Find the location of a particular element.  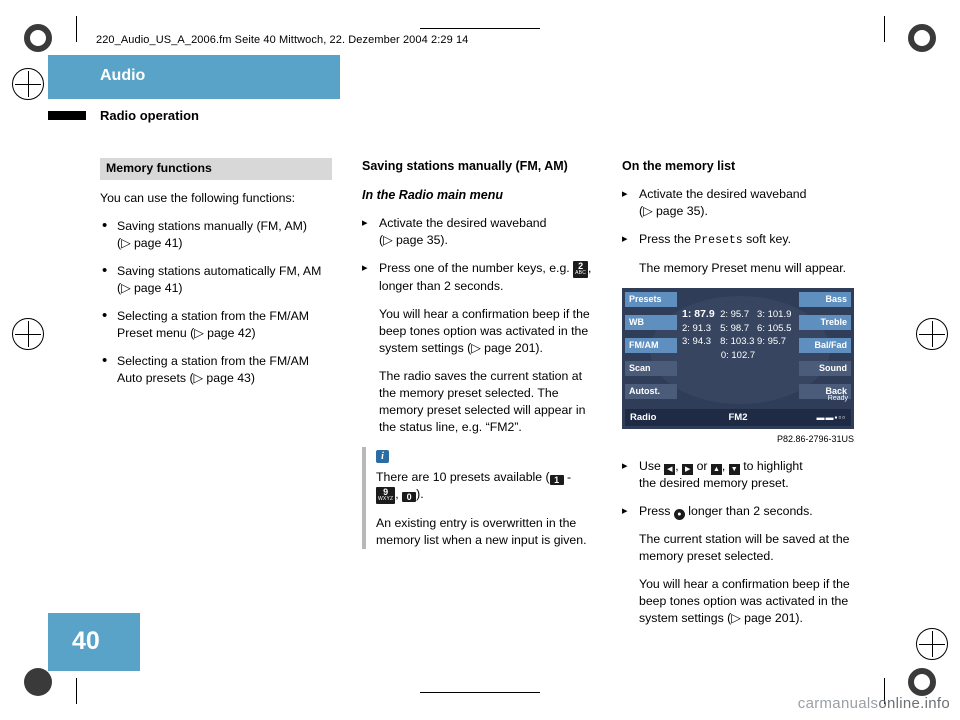

softkey-presets: Presets is located at coordinates (651, 299).